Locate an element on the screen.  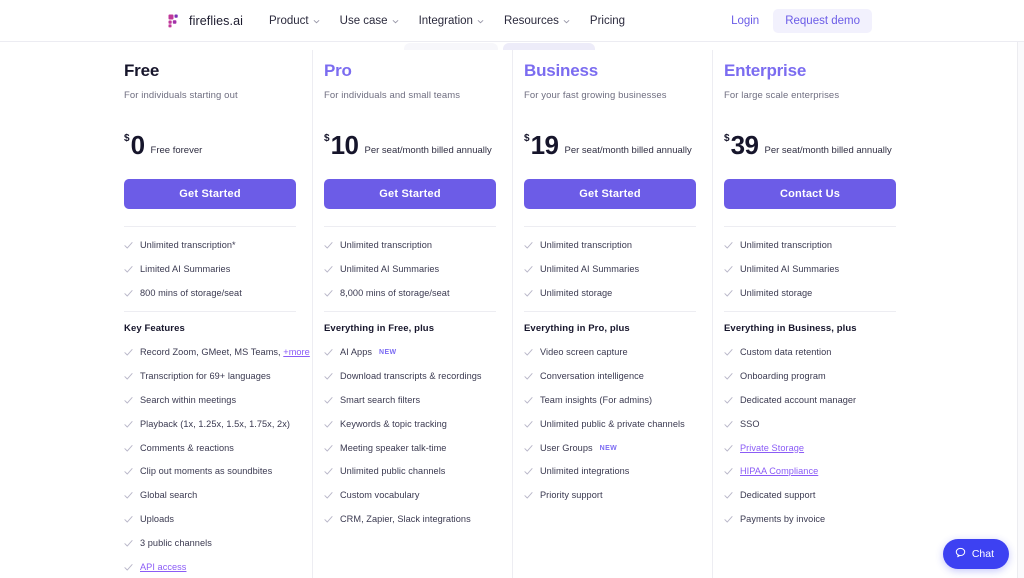
feature-item: HIPAA Compliance is located at coordinates (810, 472).